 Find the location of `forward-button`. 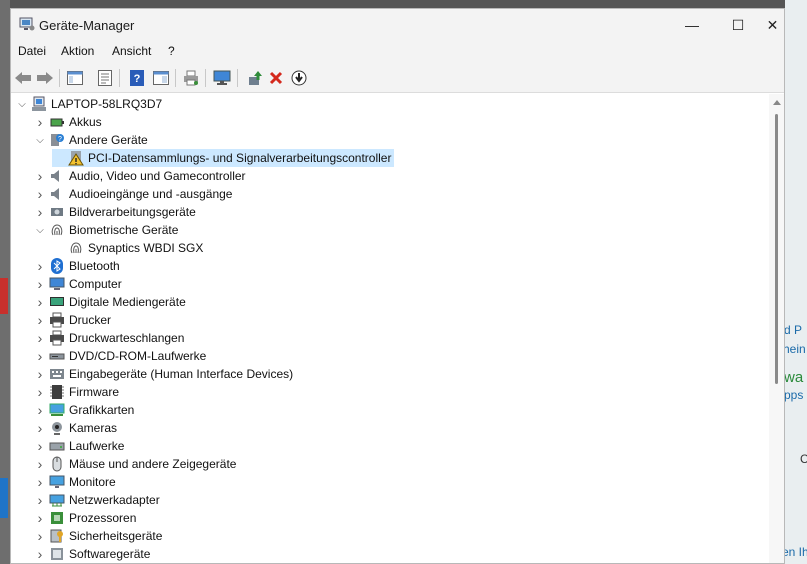

forward-button is located at coordinates (45, 78).